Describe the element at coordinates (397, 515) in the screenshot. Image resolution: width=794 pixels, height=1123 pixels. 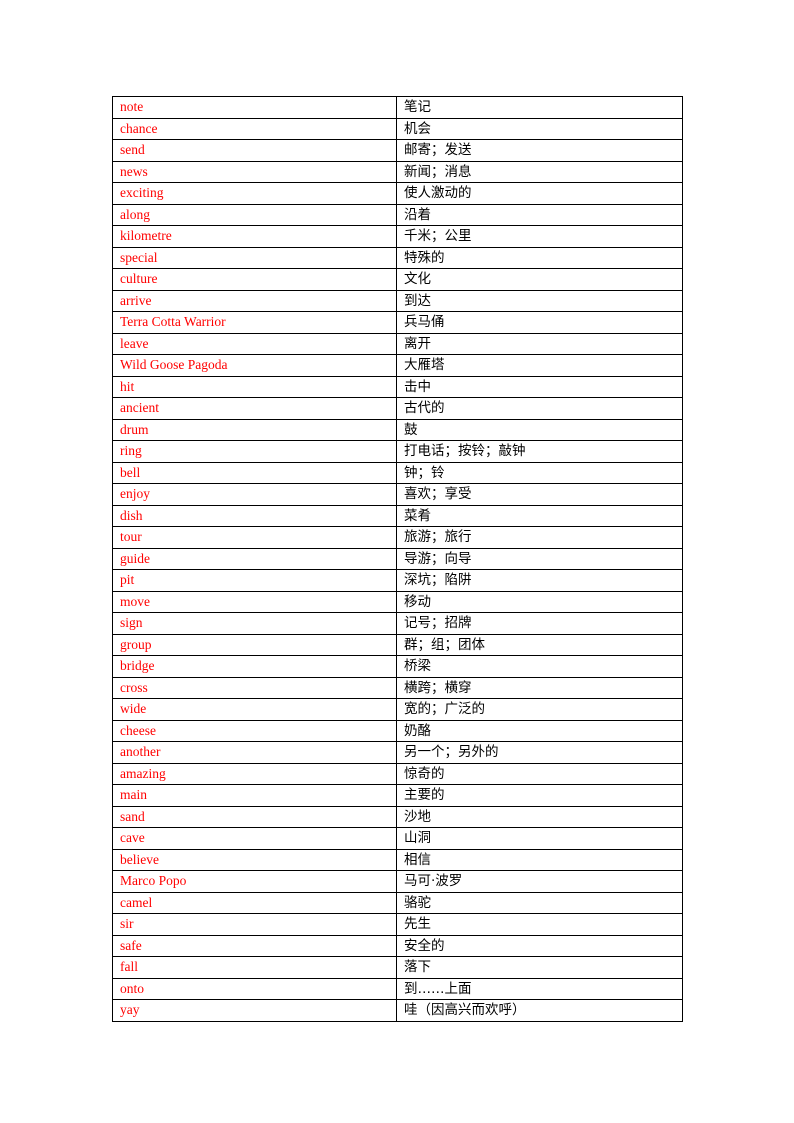
I see `table-row: dish 菜肴` at that location.